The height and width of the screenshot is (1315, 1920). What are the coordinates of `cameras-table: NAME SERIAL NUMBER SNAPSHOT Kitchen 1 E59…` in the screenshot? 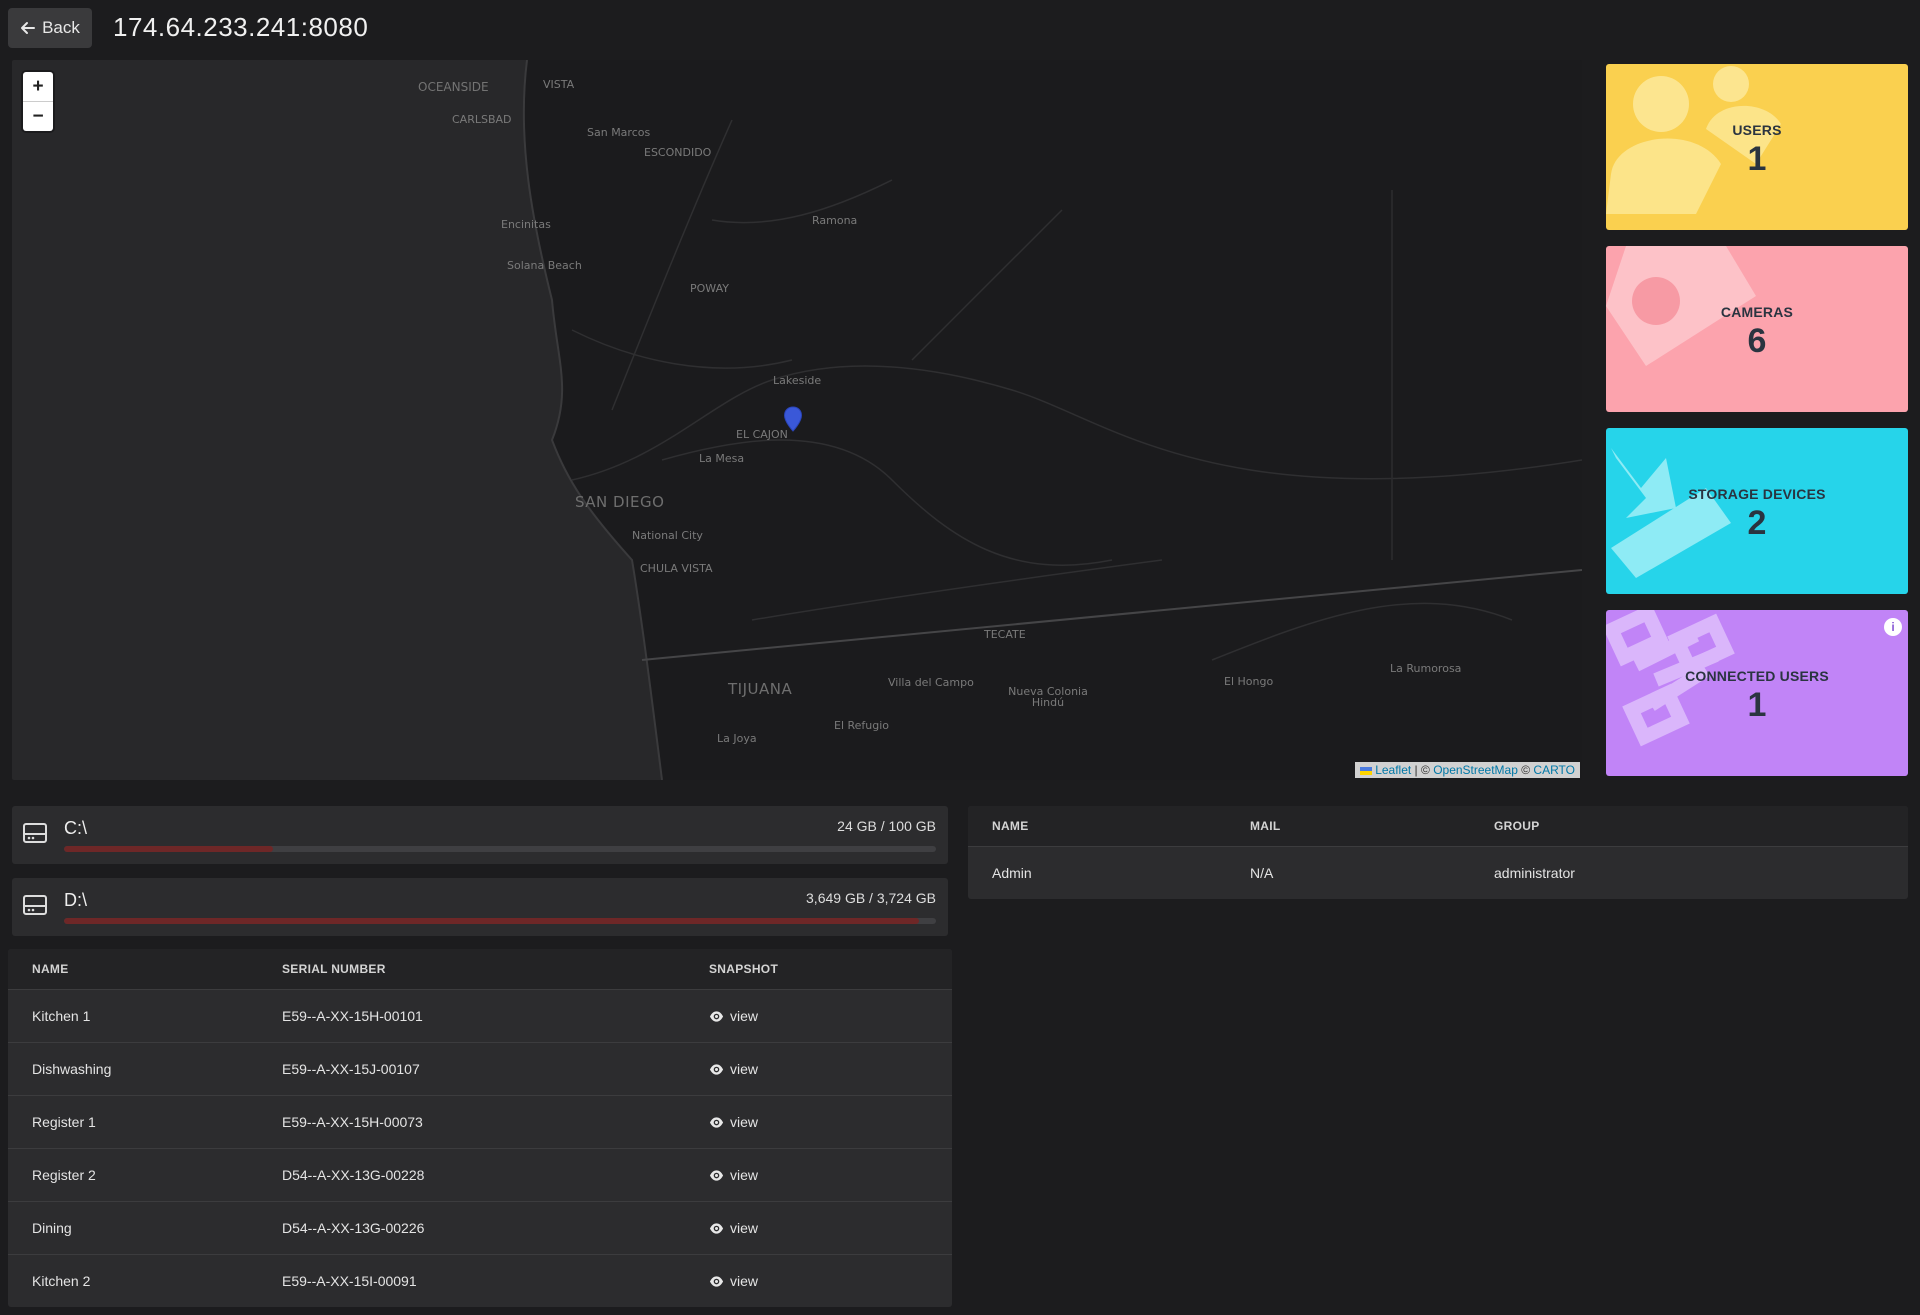 It's located at (480, 1128).